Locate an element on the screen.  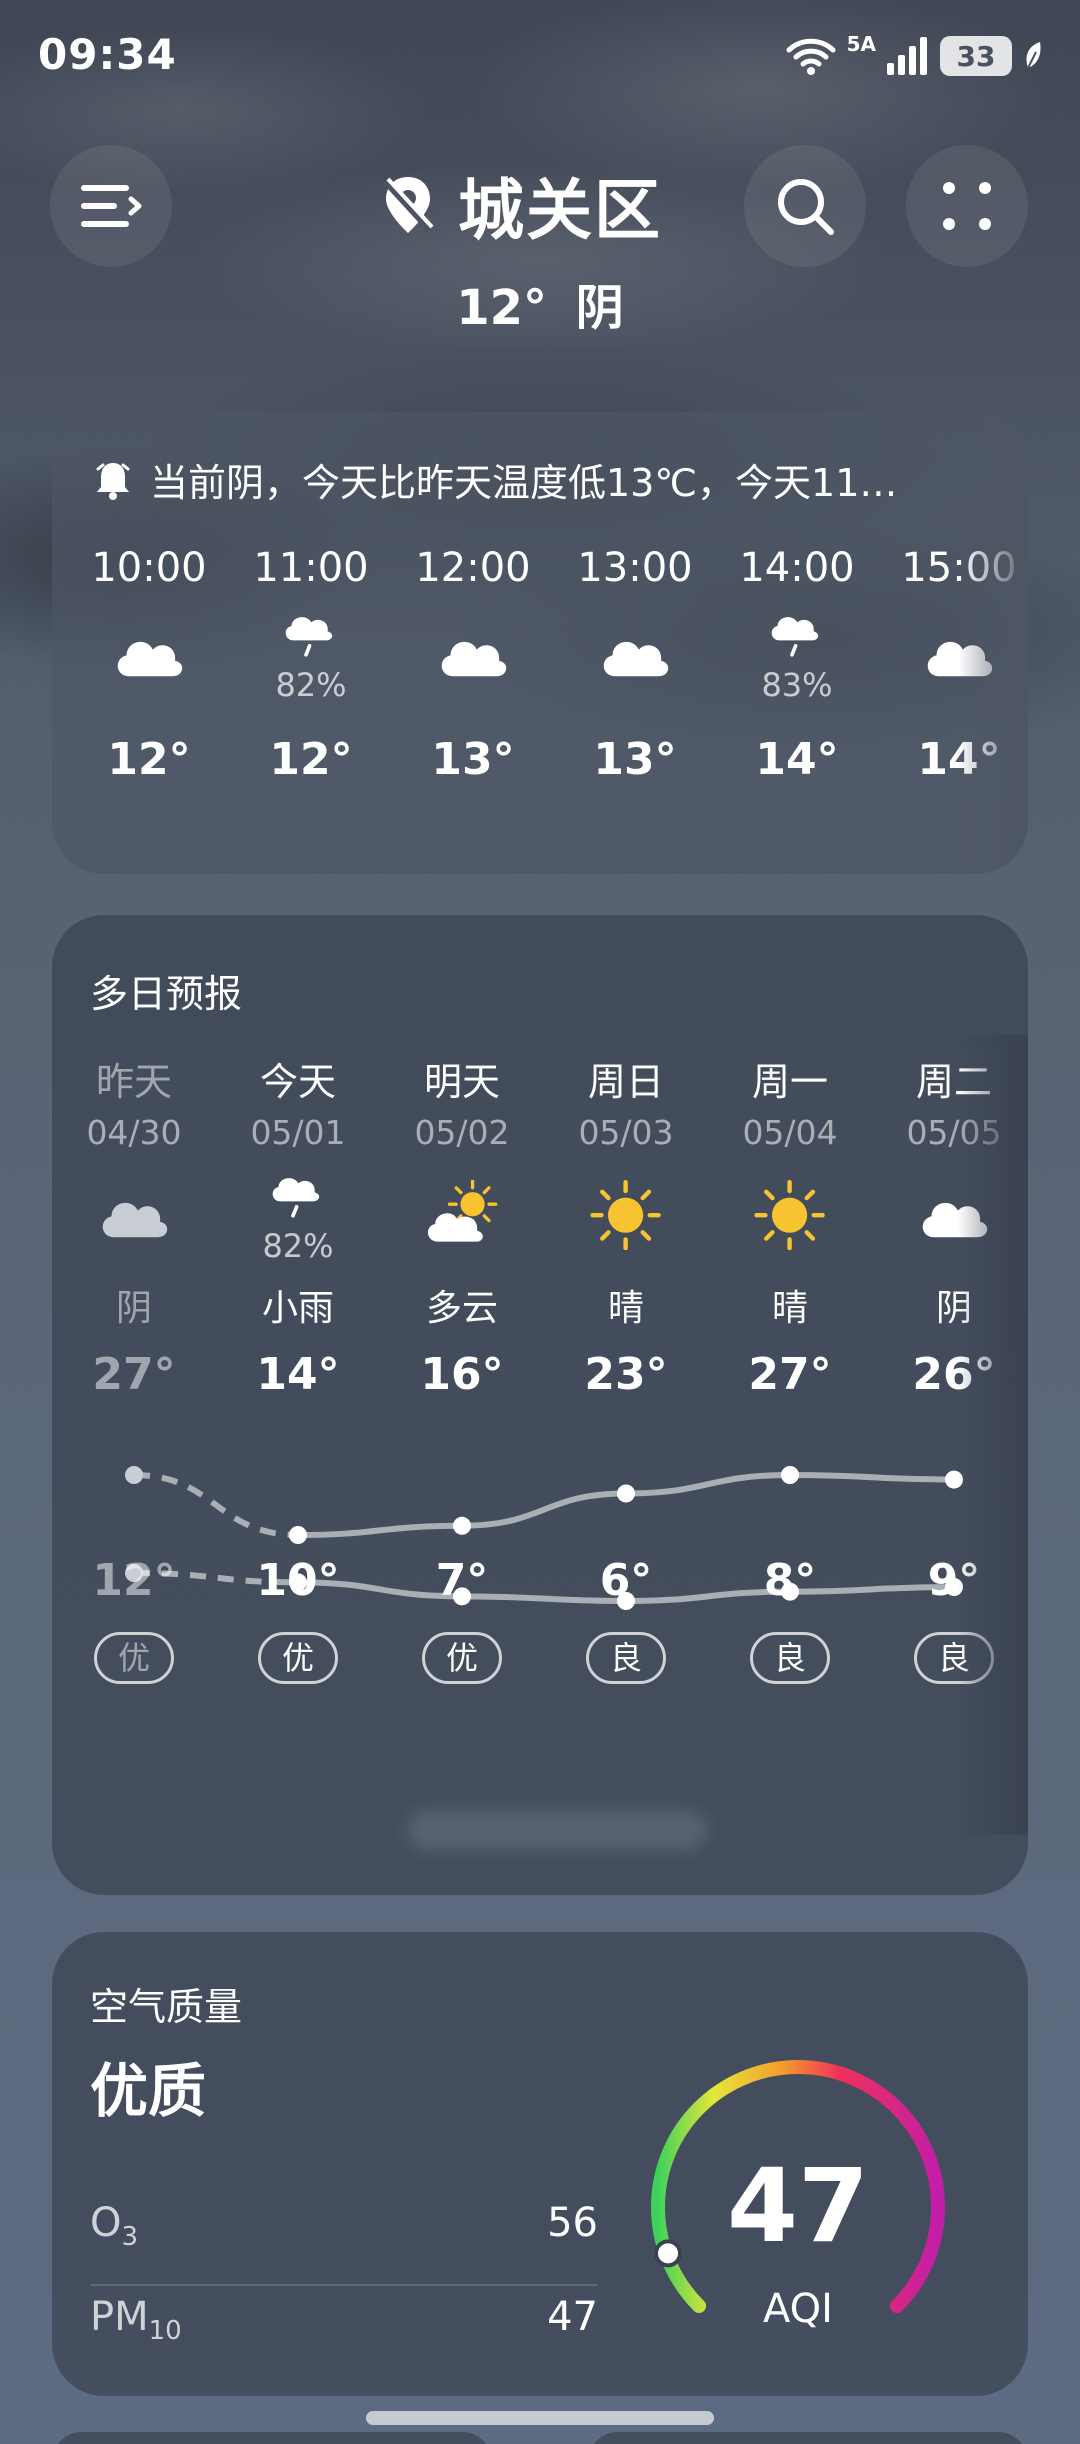
day-high-temperature: 23° is located at coordinates (626, 1374).